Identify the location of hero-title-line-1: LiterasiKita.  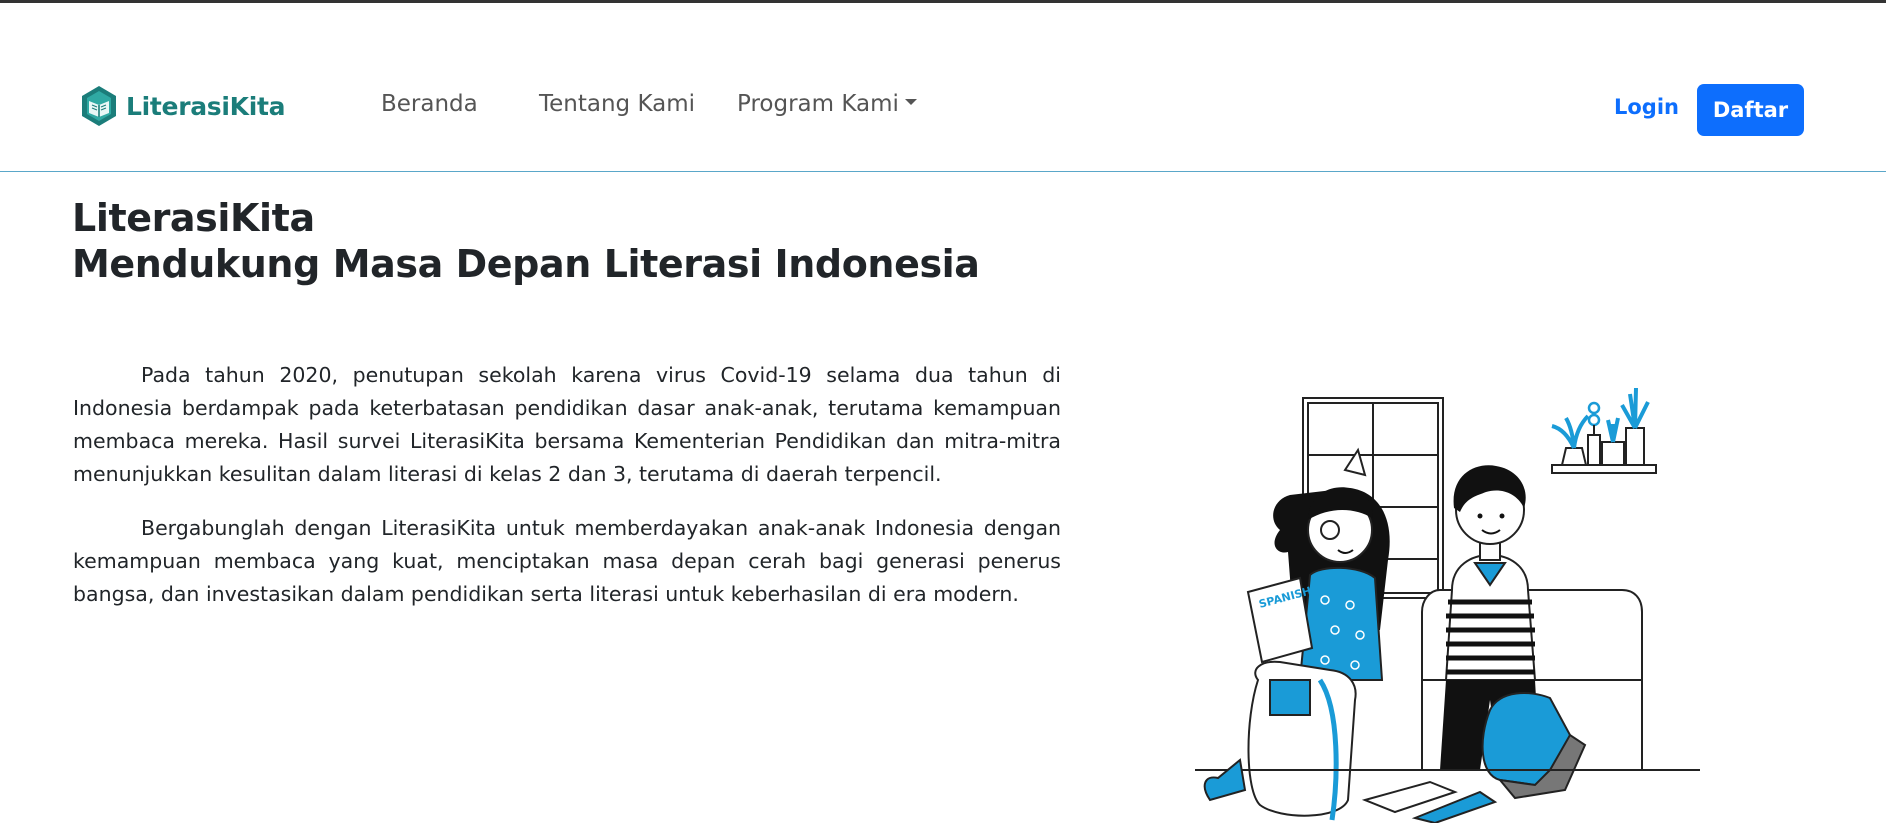
(193, 218).